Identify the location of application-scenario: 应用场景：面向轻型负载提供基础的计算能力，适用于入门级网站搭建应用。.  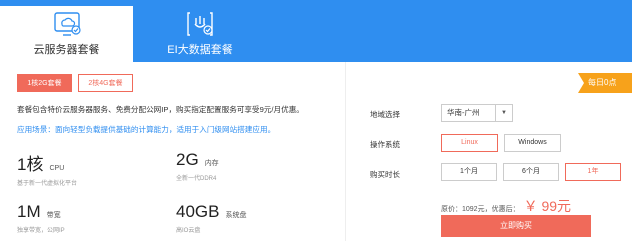
(146, 129).